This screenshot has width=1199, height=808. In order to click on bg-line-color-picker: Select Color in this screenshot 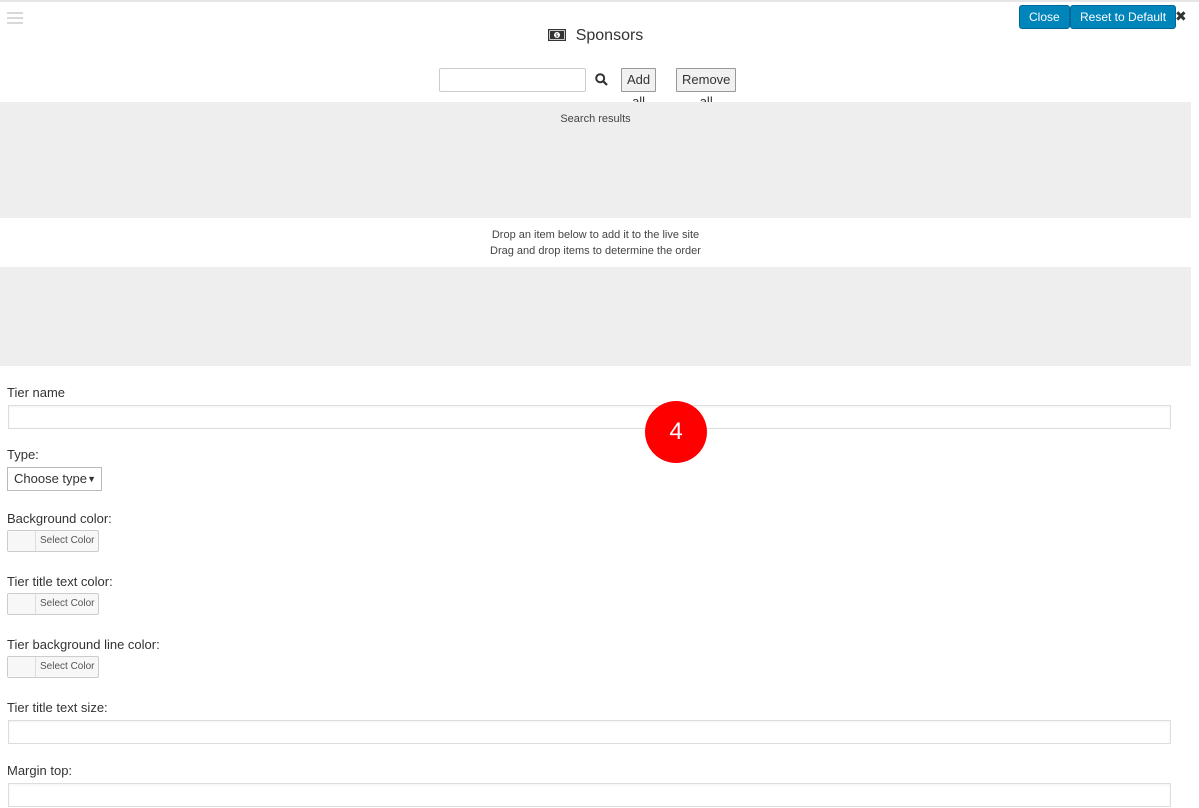, I will do `click(53, 667)`.